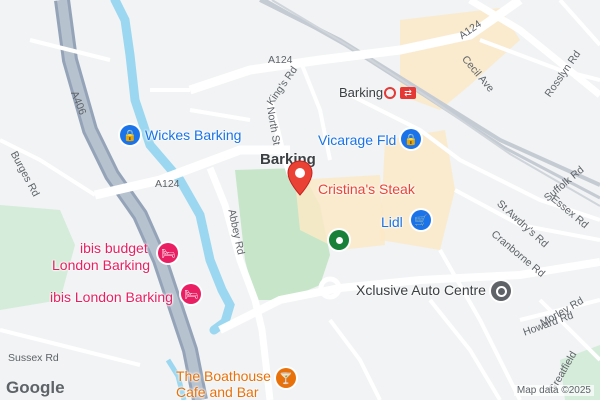 Image resolution: width=600 pixels, height=400 pixels. I want to click on ibis-budget-pin: 🛏, so click(168, 253).